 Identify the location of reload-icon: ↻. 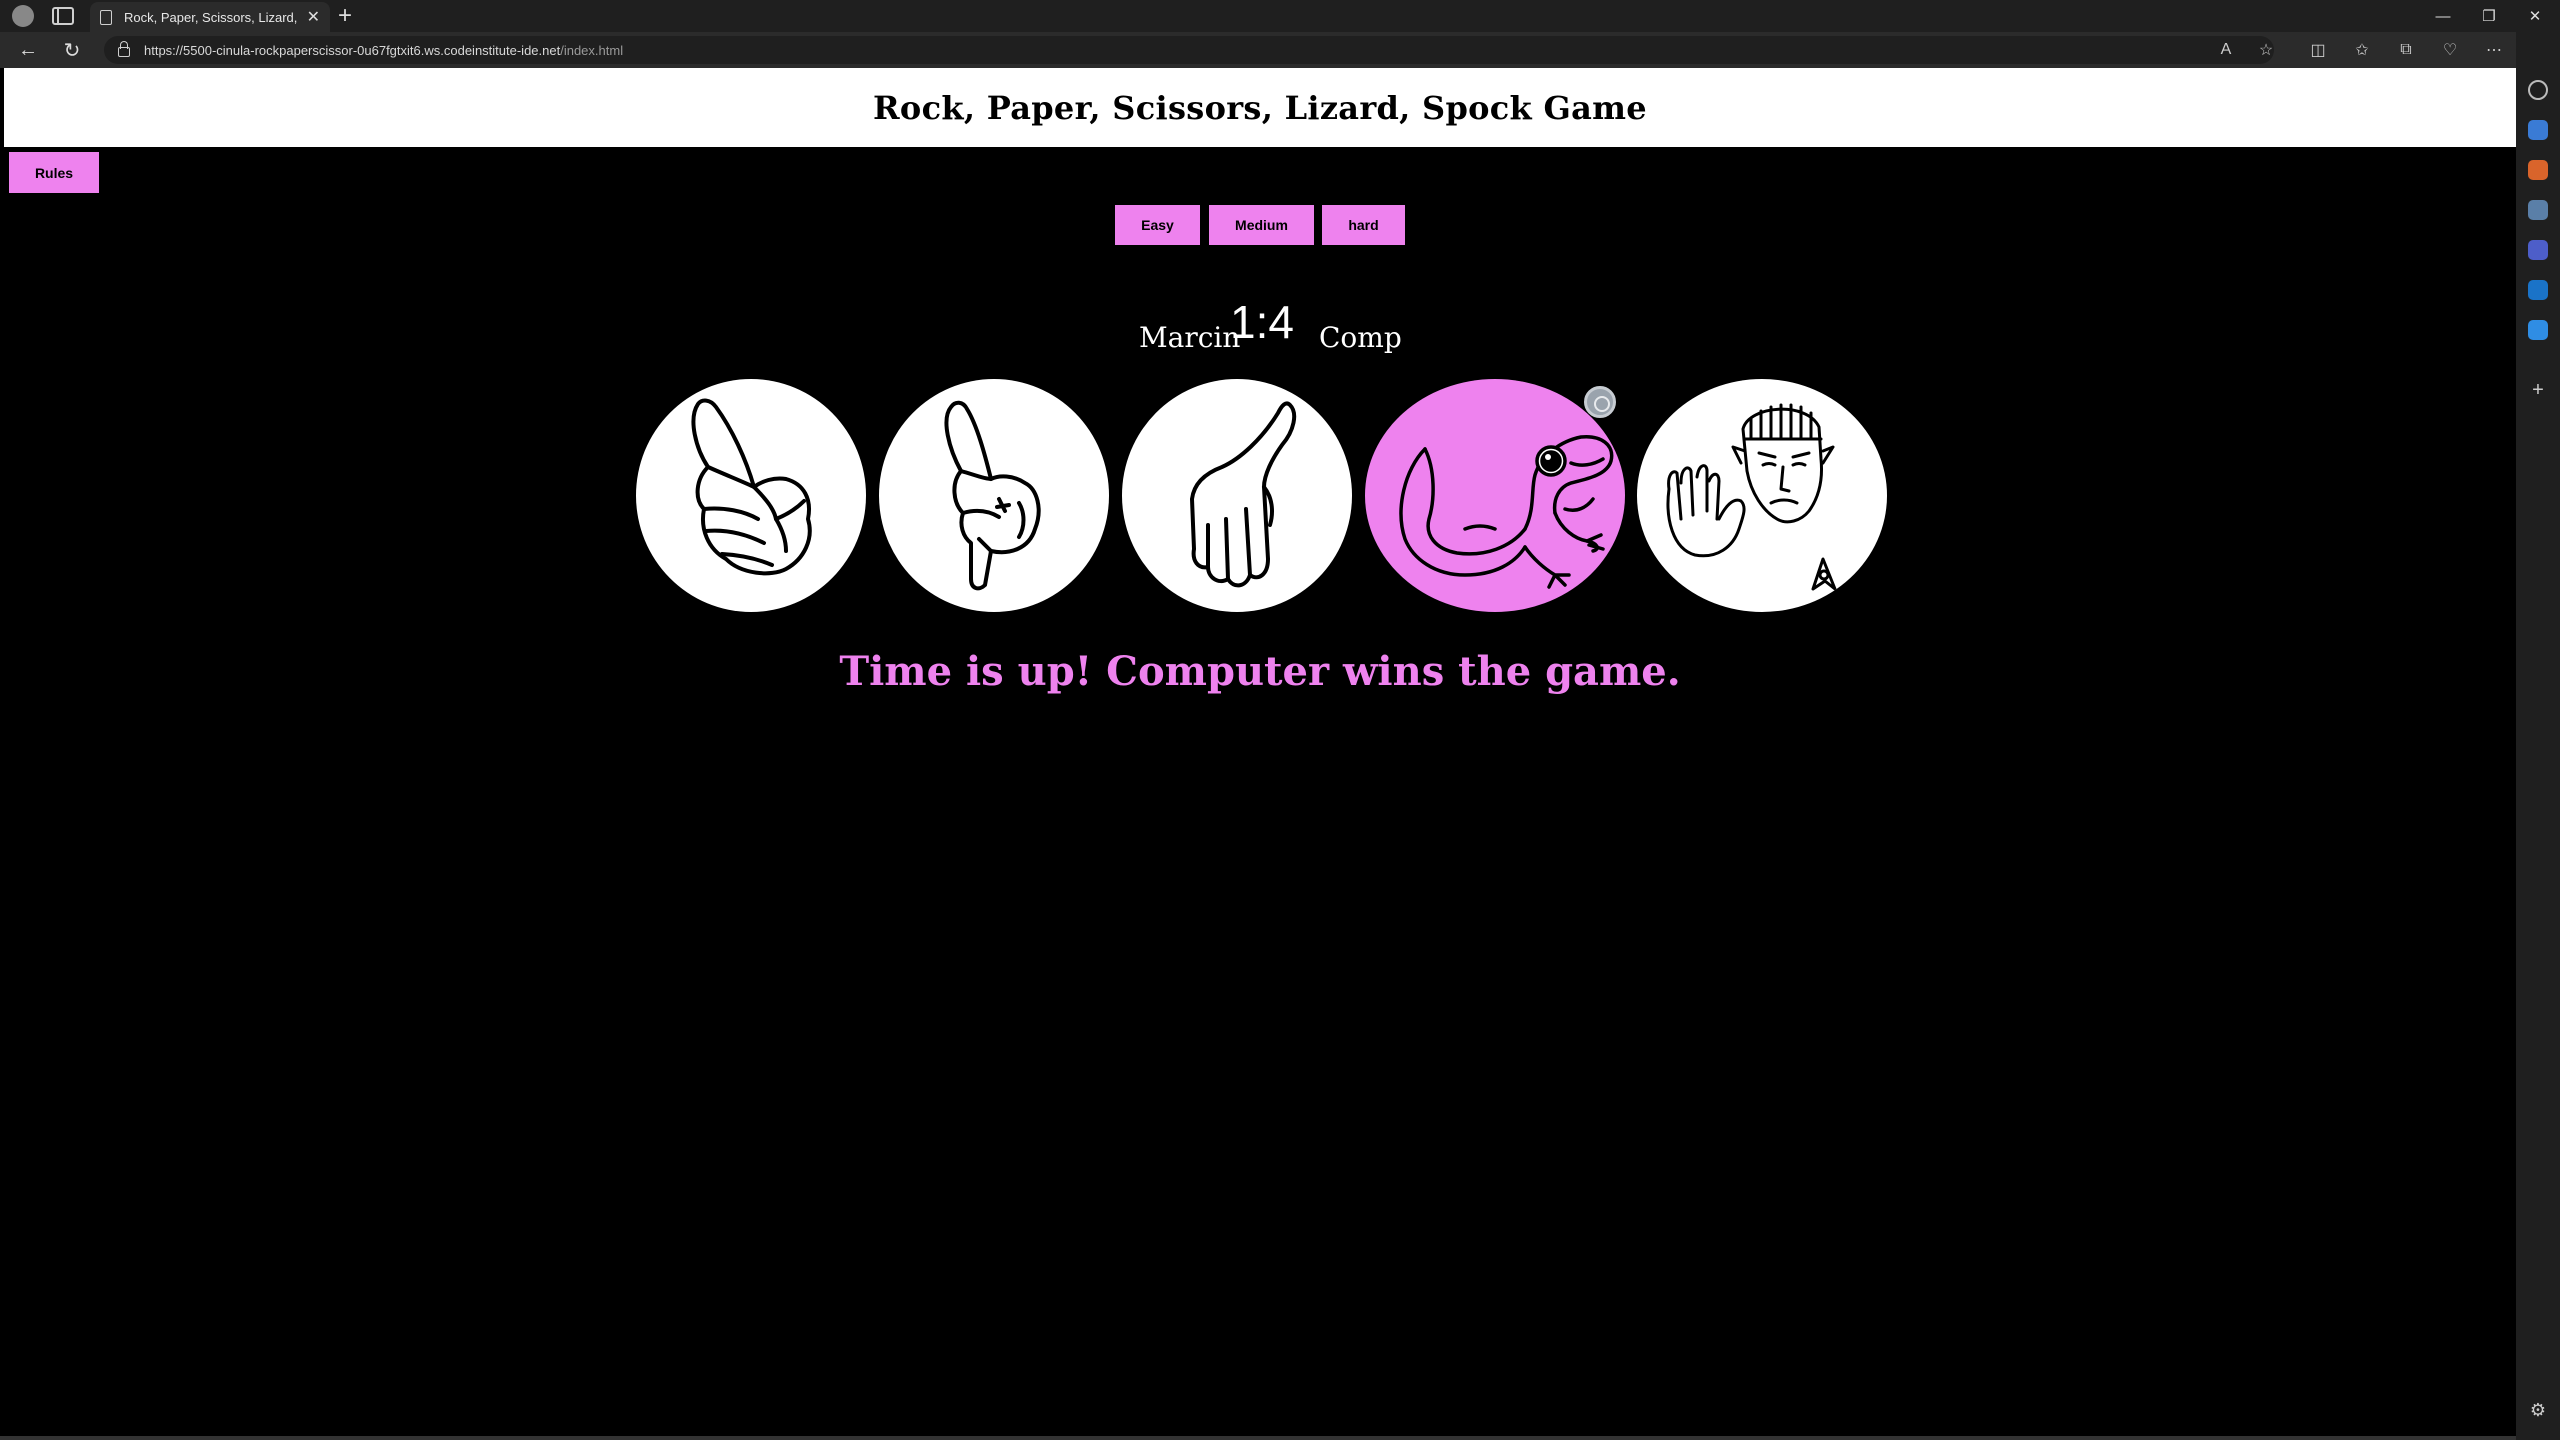
(72, 50).